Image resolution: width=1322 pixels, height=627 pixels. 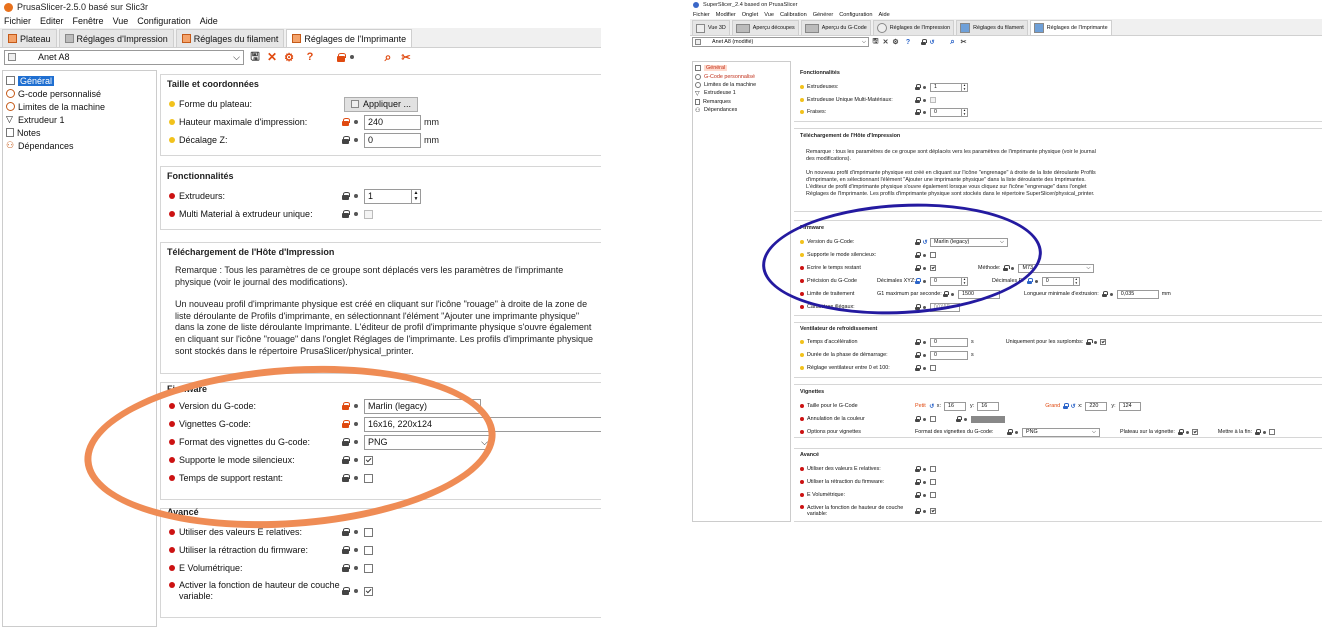 I want to click on printer-preset-combo: Anet A8 (modifié) ⌵, so click(x=780, y=42).